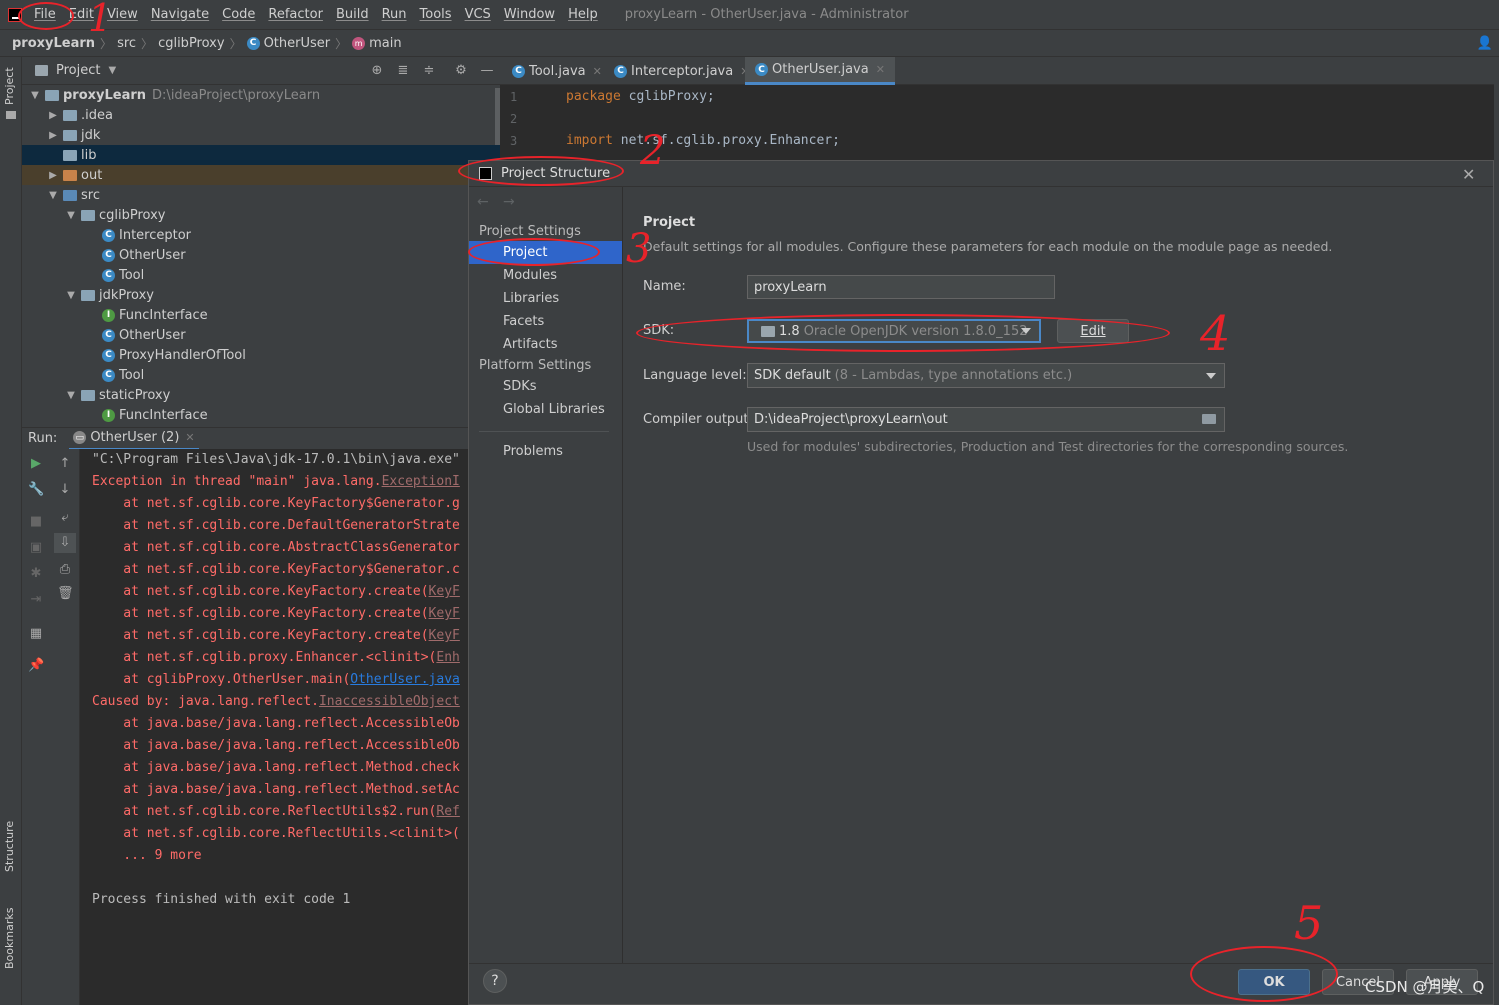 The height and width of the screenshot is (1005, 1499). What do you see at coordinates (545, 451) in the screenshot?
I see `sidebar-item-problems: Problems` at bounding box center [545, 451].